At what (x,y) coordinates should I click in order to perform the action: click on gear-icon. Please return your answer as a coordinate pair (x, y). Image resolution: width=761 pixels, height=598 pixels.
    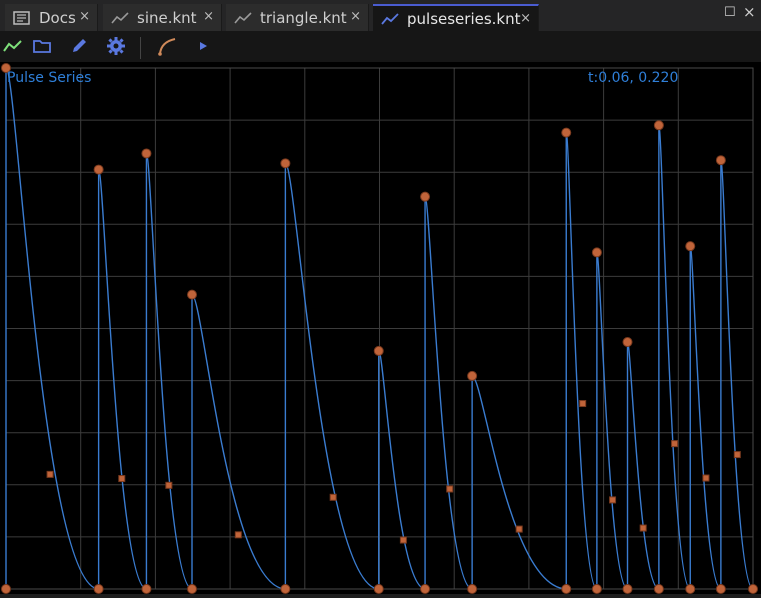
    Looking at the image, I should click on (116, 46).